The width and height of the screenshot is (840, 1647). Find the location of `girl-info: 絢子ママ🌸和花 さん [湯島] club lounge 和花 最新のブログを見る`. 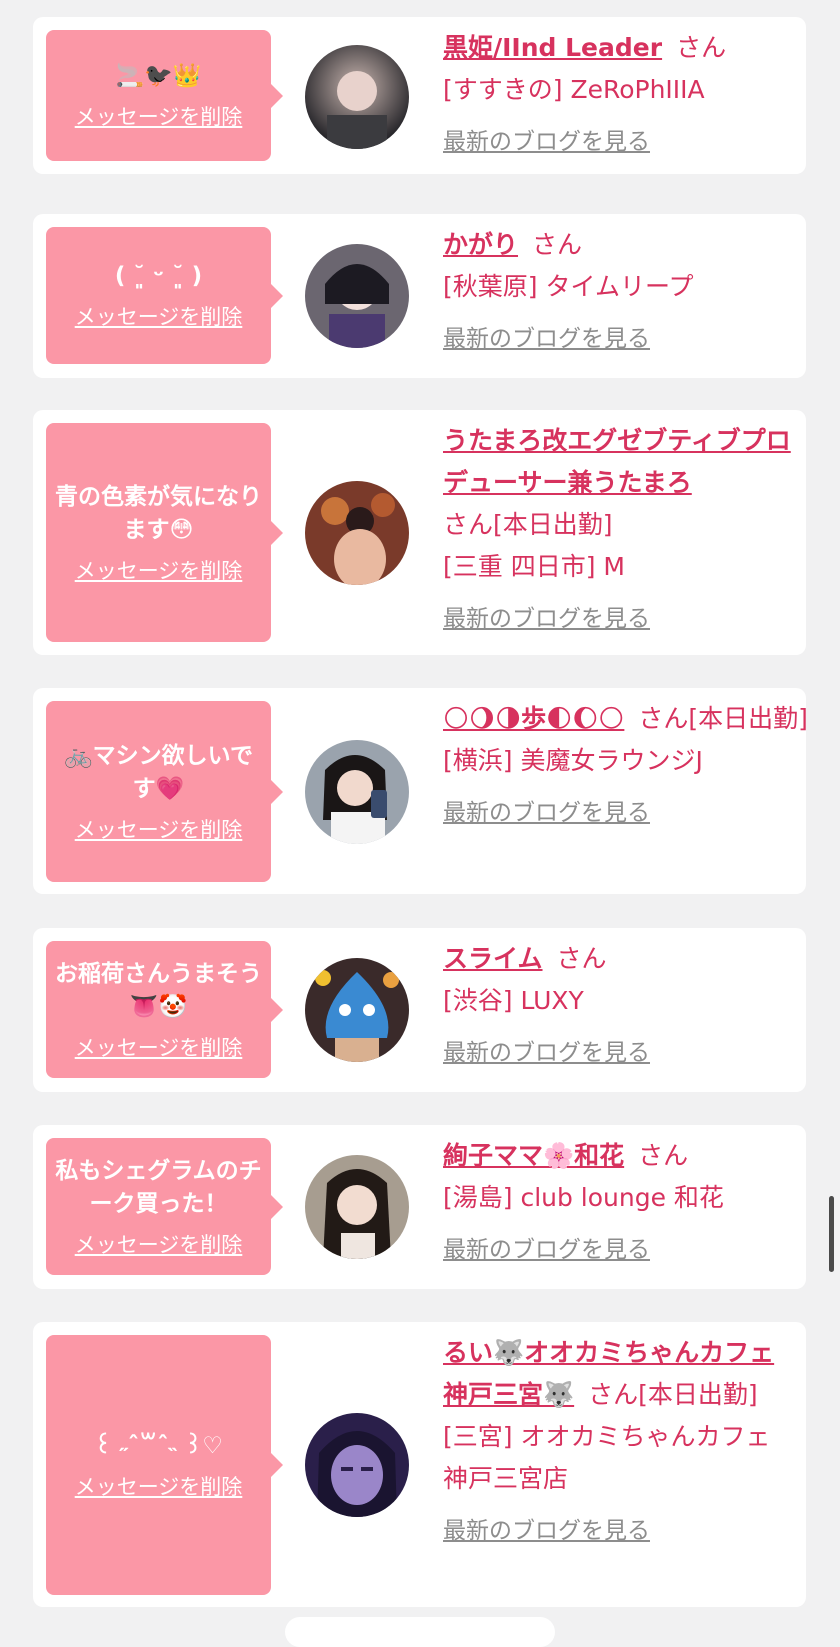

girl-info: 絢子ママ🌸和花 さん [湯島] club lounge 和花 最新のブログを見る is located at coordinates (620, 1203).